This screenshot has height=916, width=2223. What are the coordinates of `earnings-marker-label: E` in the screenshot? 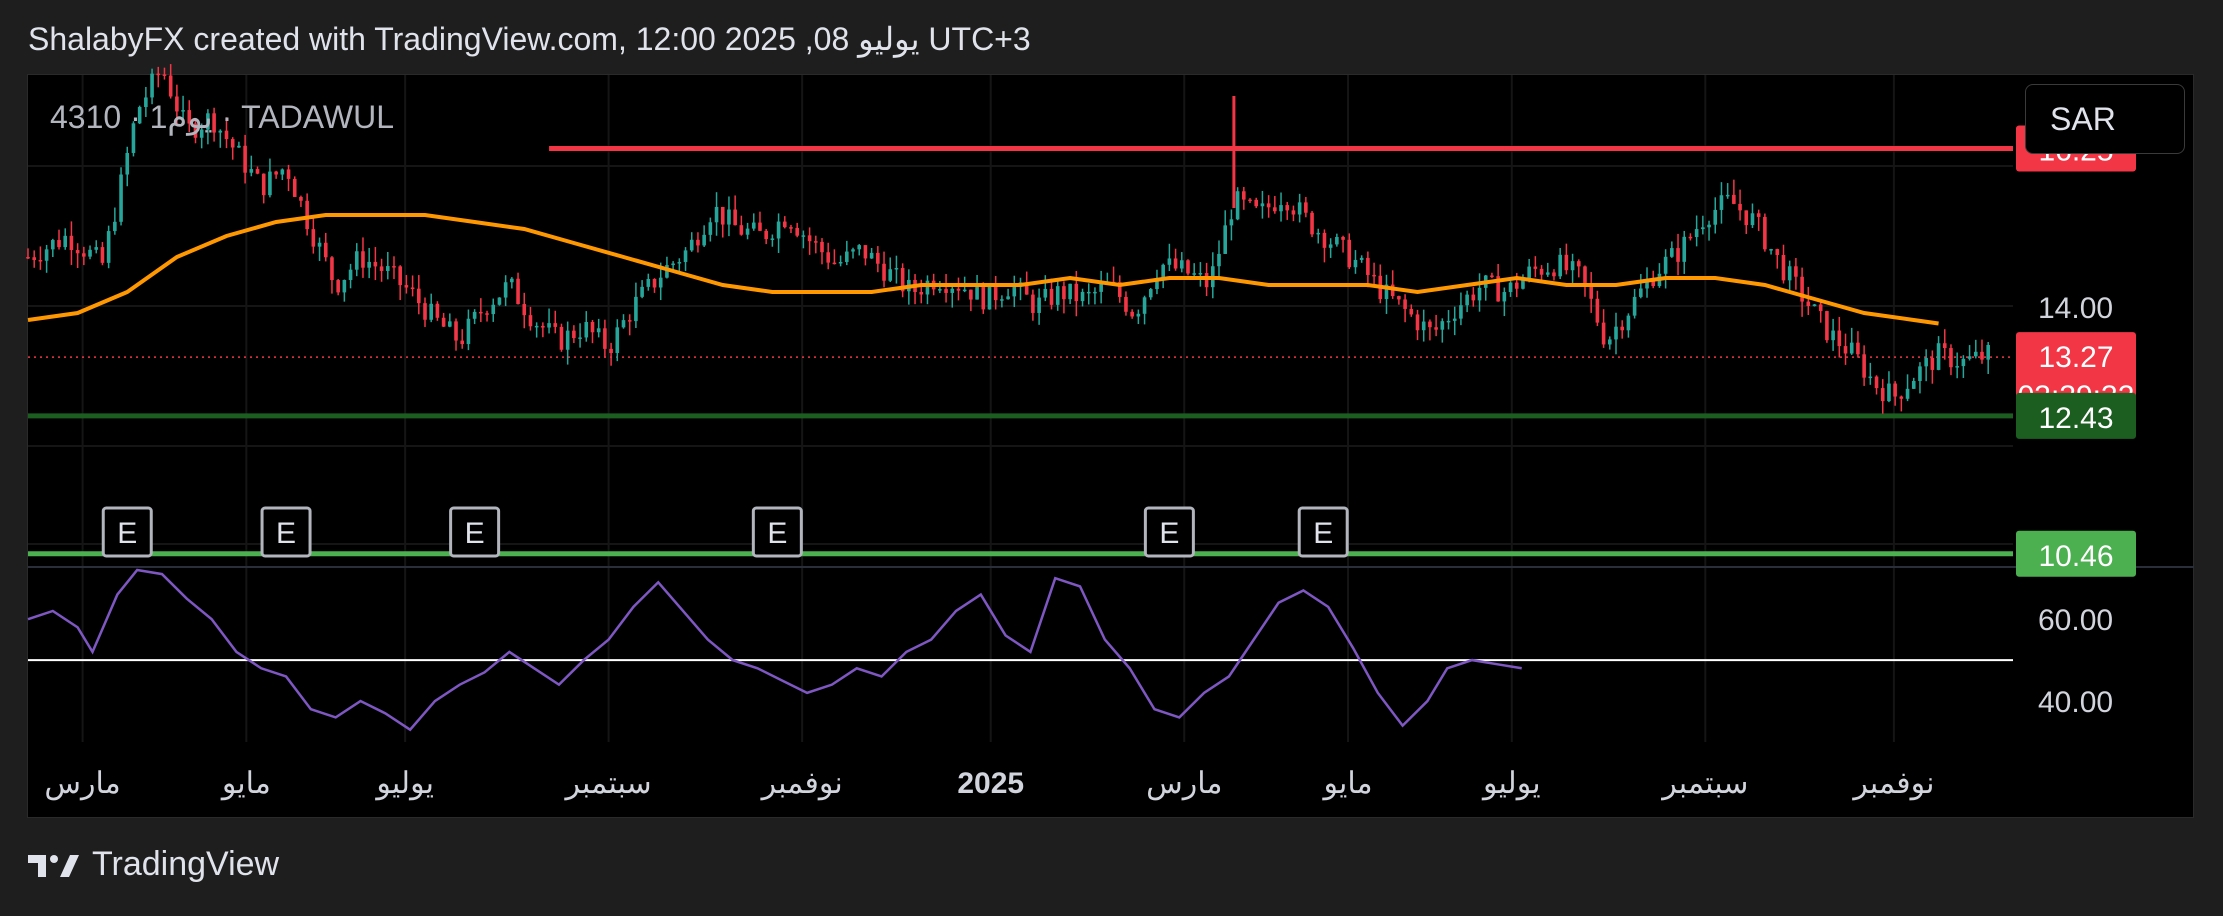 It's located at (1169, 533).